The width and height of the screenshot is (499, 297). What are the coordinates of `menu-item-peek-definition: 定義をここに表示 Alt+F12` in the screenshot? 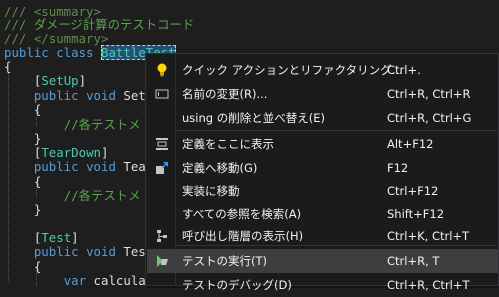 It's located at (322, 144).